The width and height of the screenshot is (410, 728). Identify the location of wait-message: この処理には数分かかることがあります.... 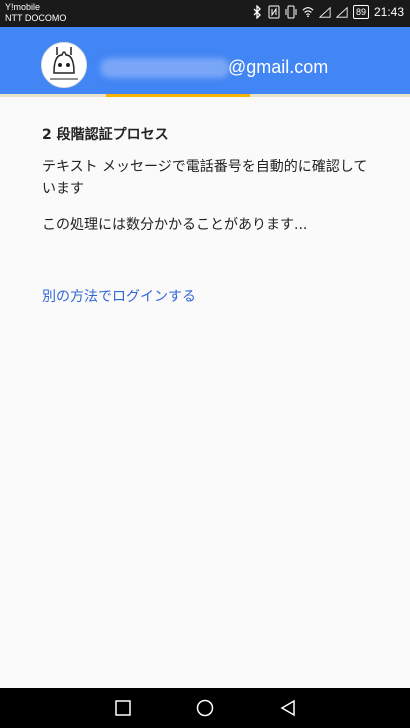
(175, 225).